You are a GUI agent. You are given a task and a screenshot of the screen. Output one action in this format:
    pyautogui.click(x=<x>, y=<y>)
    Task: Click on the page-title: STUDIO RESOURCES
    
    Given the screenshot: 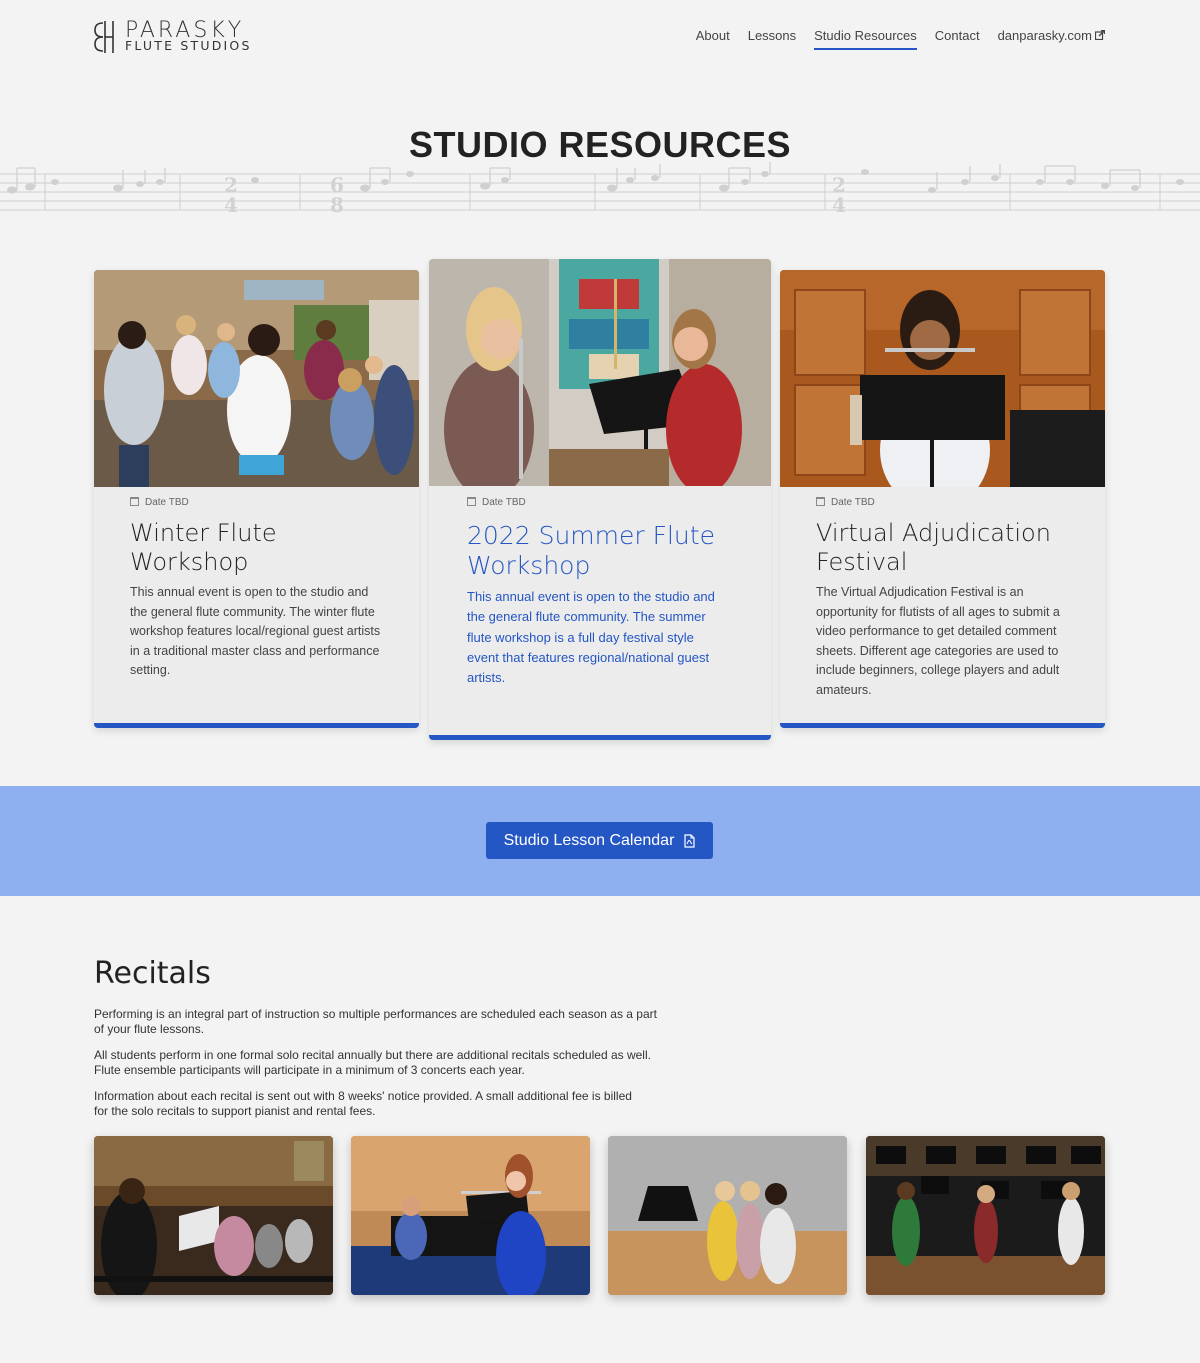 What is the action you would take?
    pyautogui.click(x=600, y=144)
    